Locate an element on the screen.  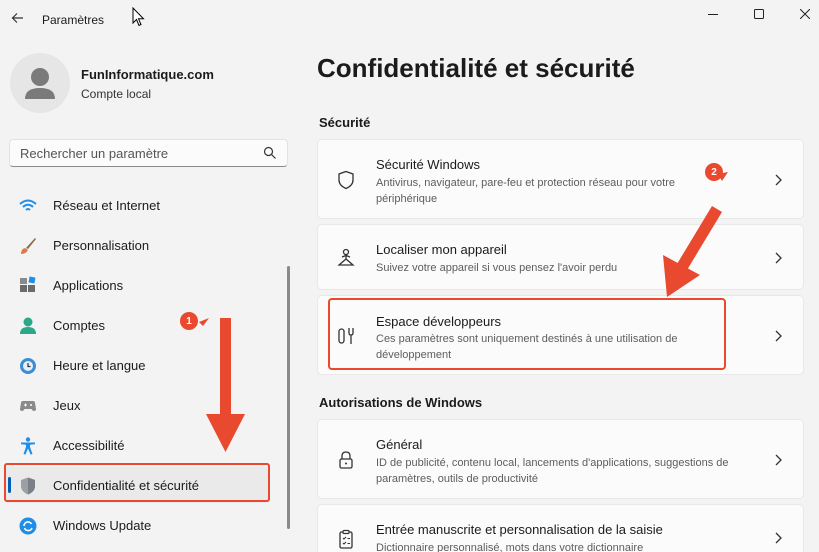
sidebar-item-personalization: Personnalisation is located at coordinates (136, 245).